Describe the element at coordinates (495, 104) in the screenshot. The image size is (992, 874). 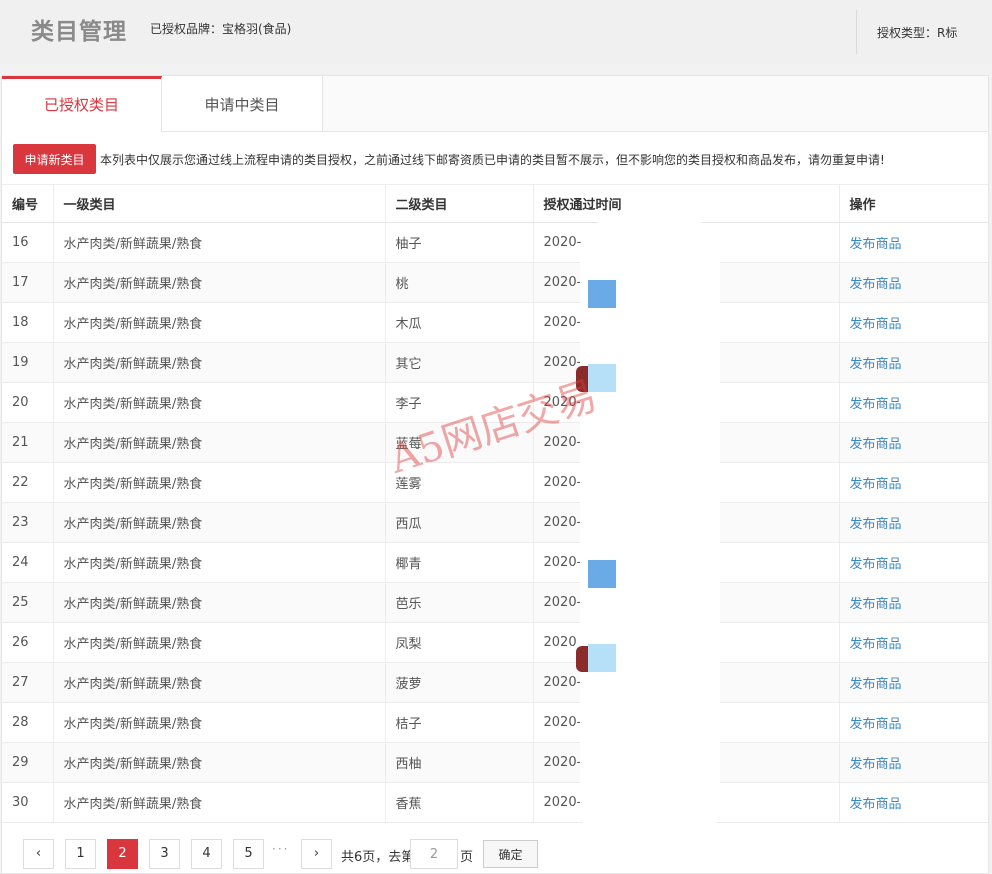
I see `category-tabs: 已授权类目 申请中类目` at that location.